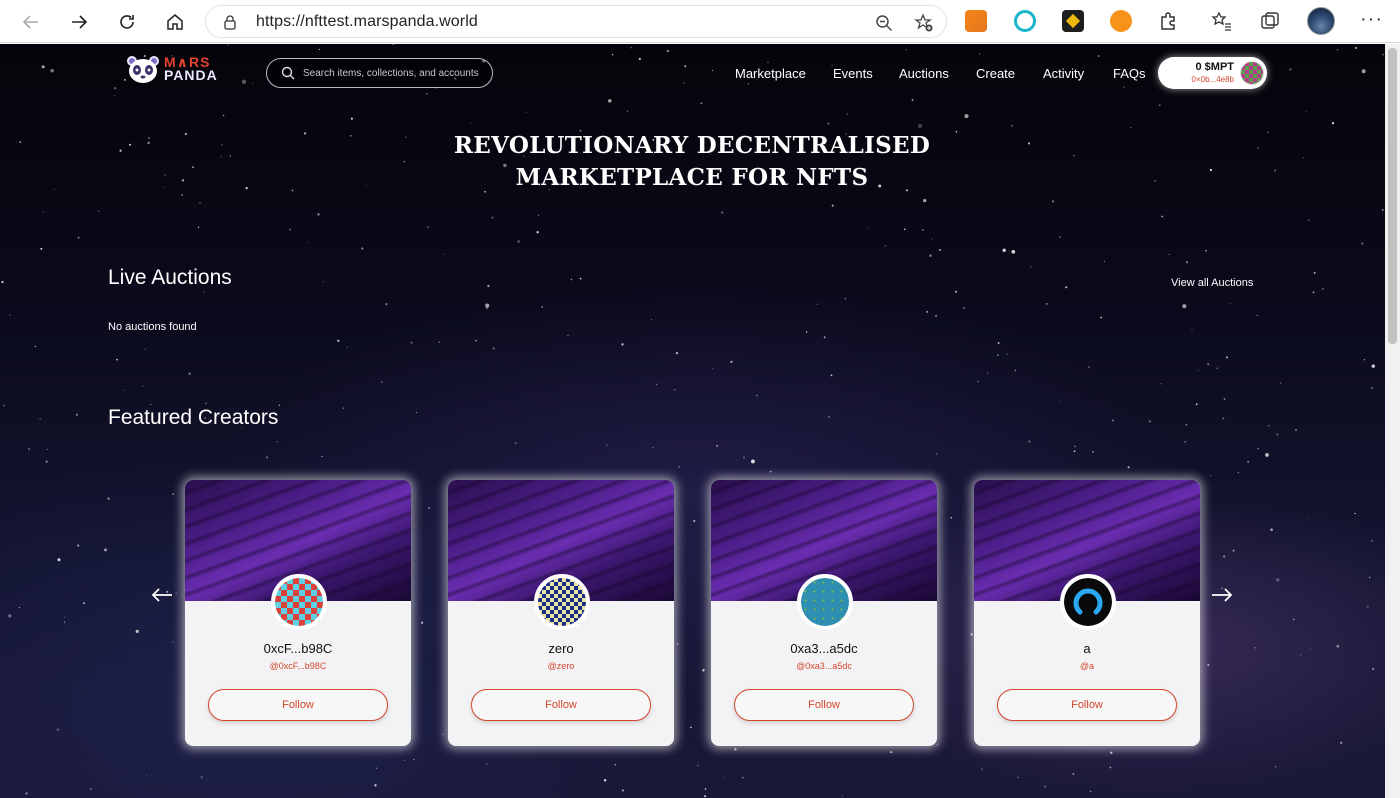  I want to click on collections-icon, so click(1270, 21).